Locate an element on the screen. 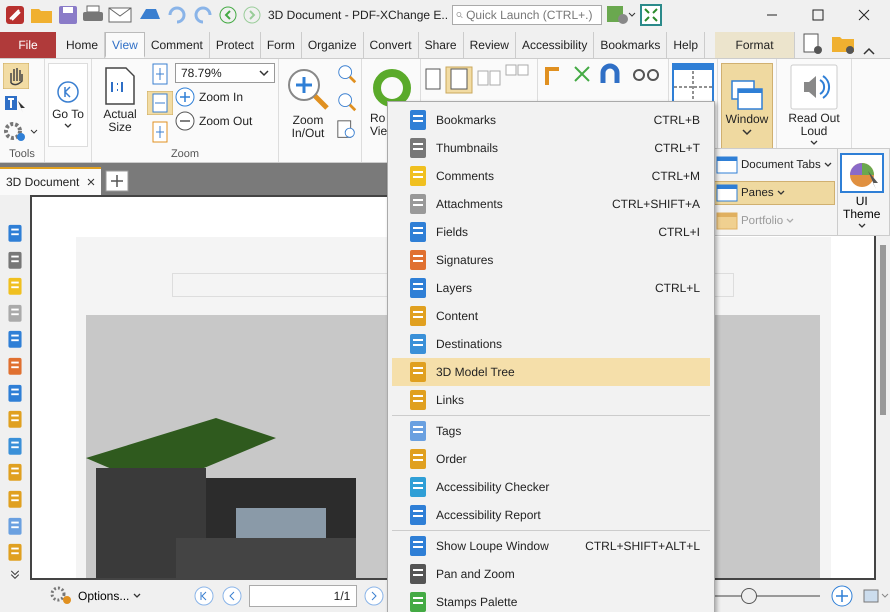  ribbon-tab: Format is located at coordinates (755, 45).